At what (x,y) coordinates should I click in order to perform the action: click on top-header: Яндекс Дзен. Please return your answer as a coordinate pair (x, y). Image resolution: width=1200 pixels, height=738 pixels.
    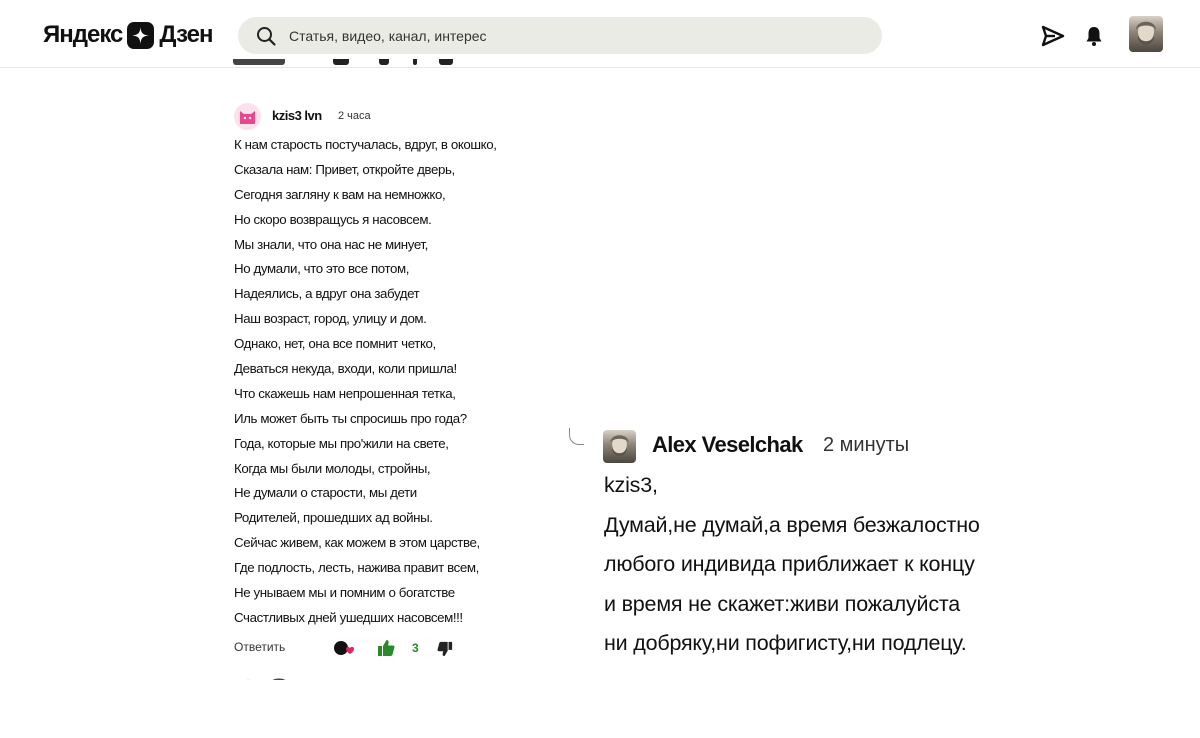
    Looking at the image, I should click on (600, 34).